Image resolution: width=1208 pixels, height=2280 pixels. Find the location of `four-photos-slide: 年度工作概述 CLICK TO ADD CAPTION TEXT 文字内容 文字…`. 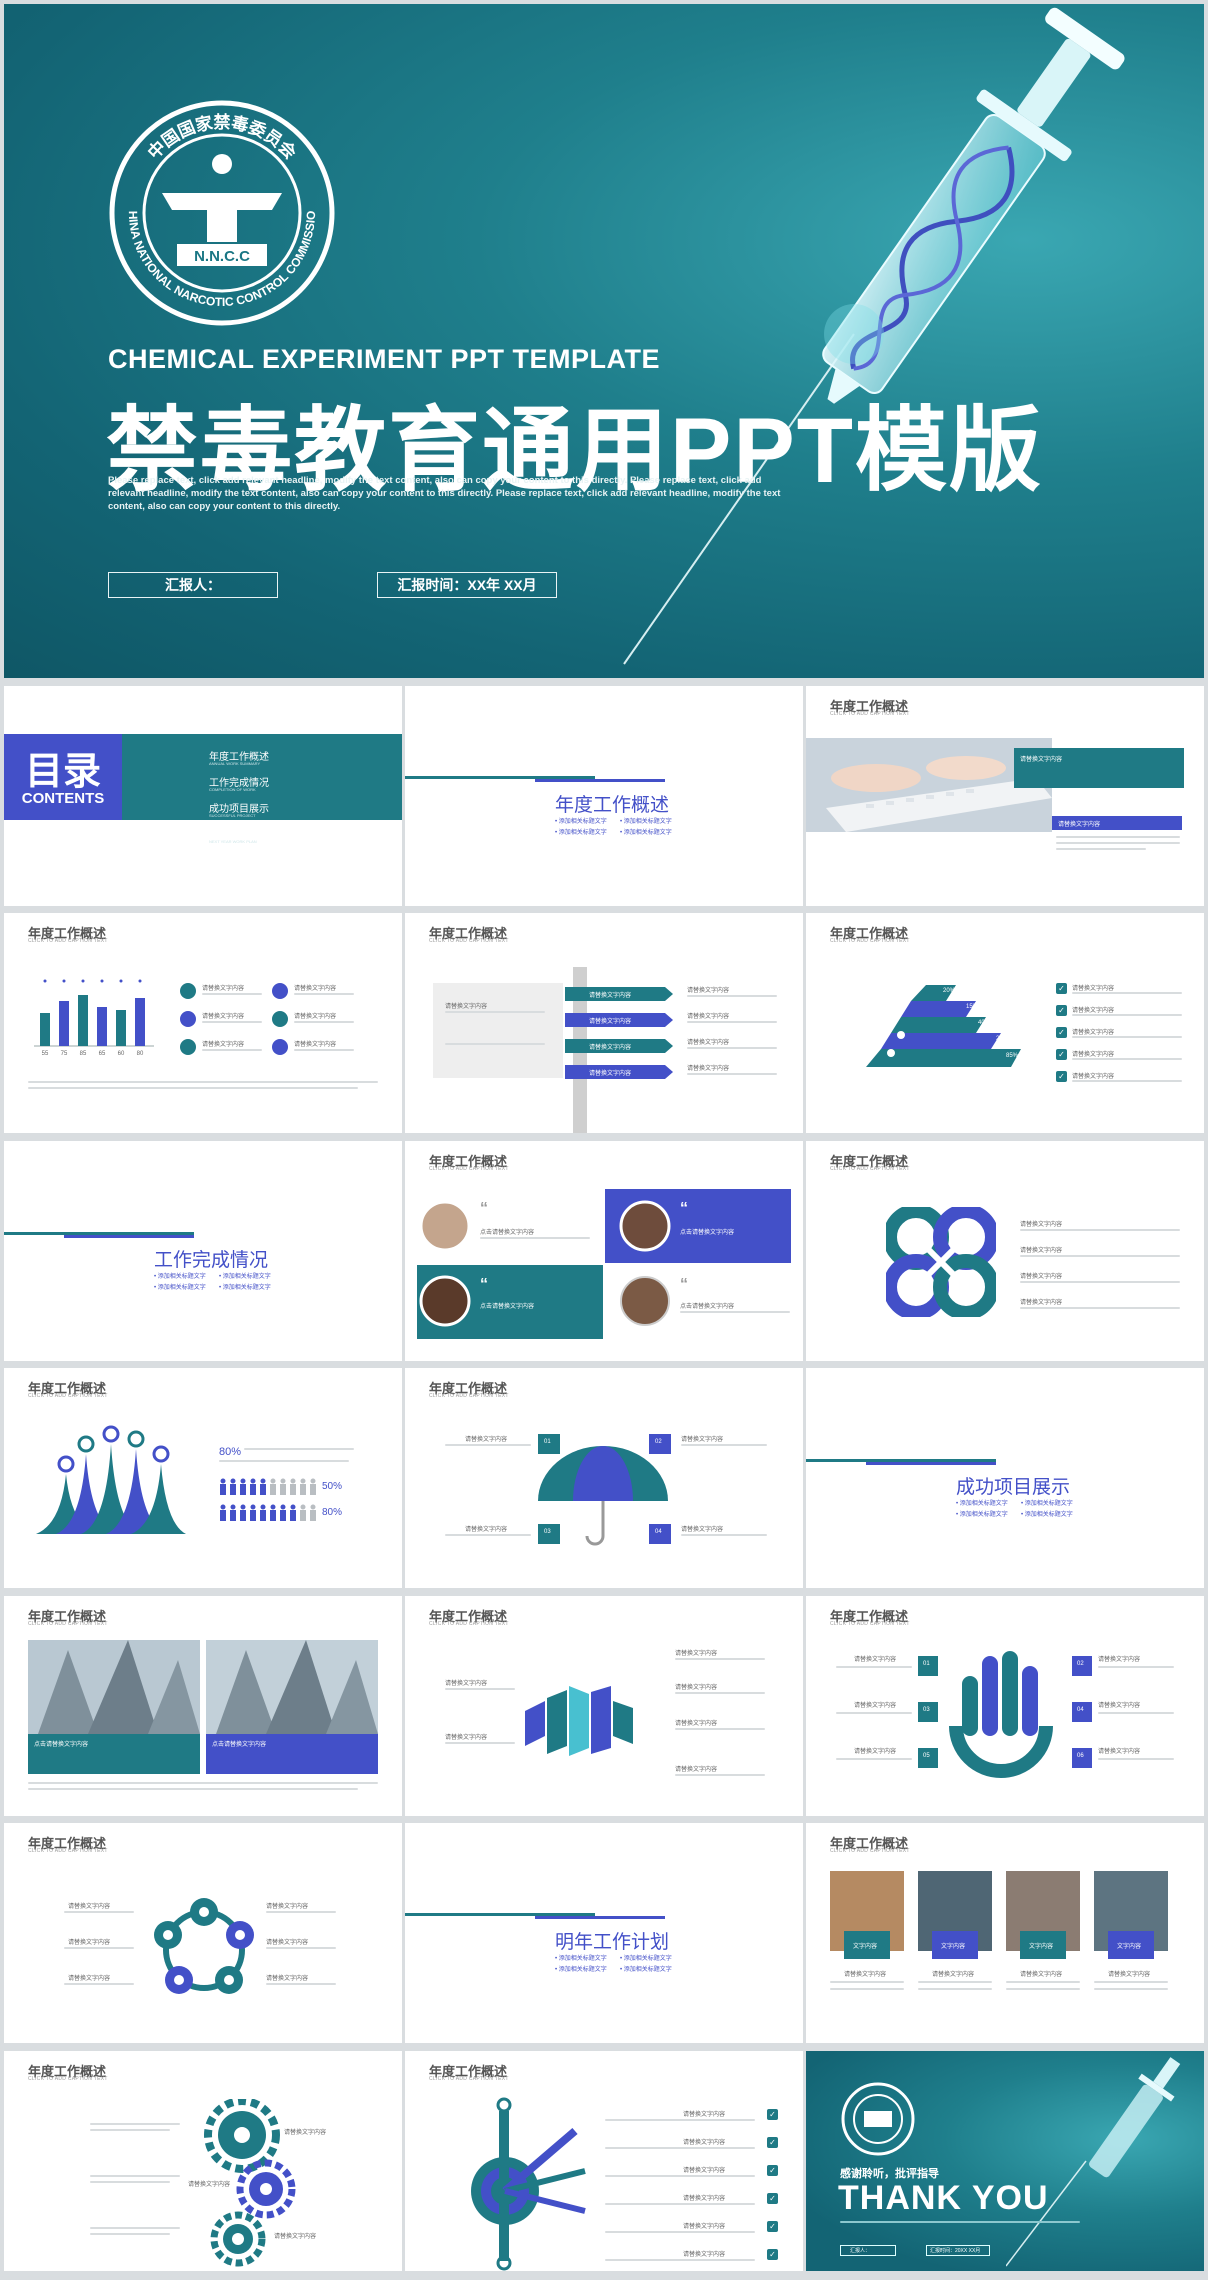

four-photos-slide: 年度工作概述 CLICK TO ADD CAPTION TEXT 文字内容 文字… is located at coordinates (1005, 1933).